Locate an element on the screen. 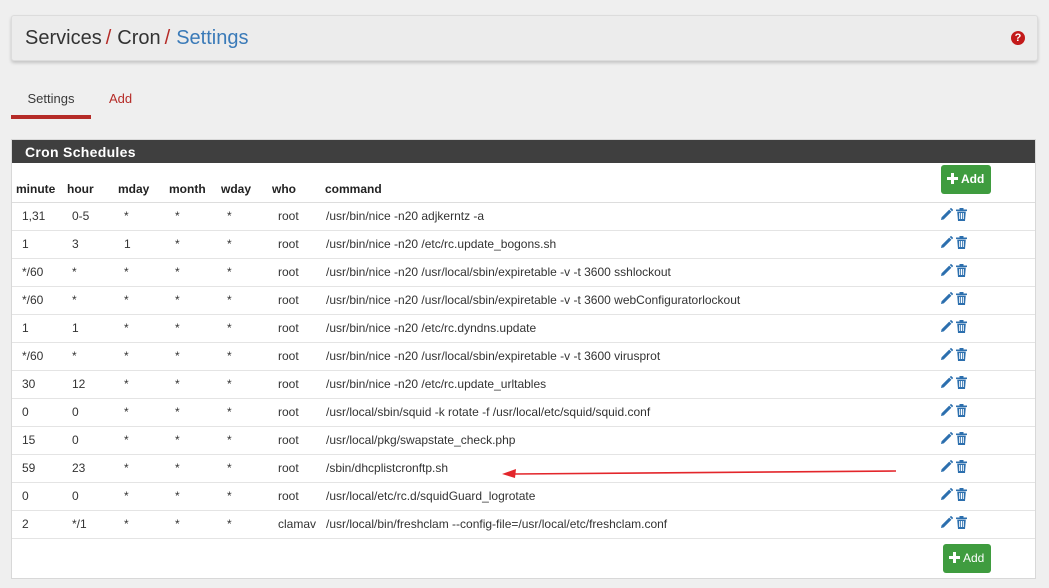  cell-minute: 15 is located at coordinates (37, 440).